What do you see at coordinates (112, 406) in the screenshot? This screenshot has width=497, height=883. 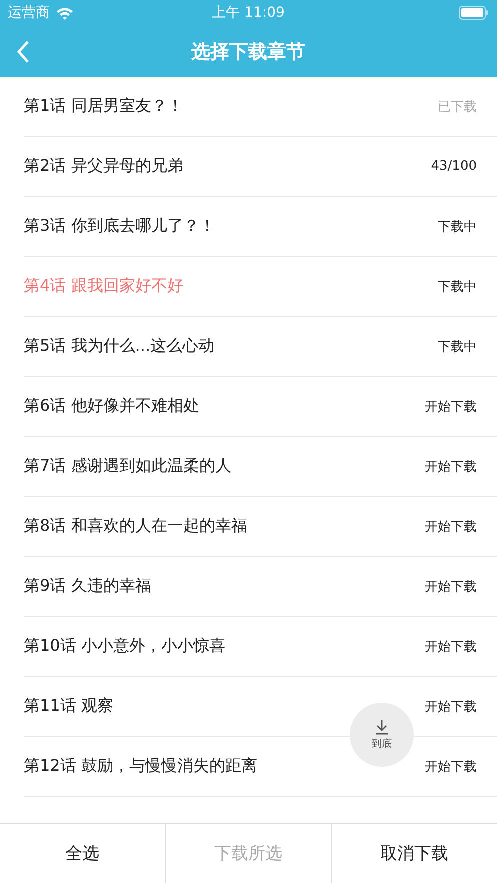 I see `chapter-title: 第6话 他好像并不难相处` at bounding box center [112, 406].